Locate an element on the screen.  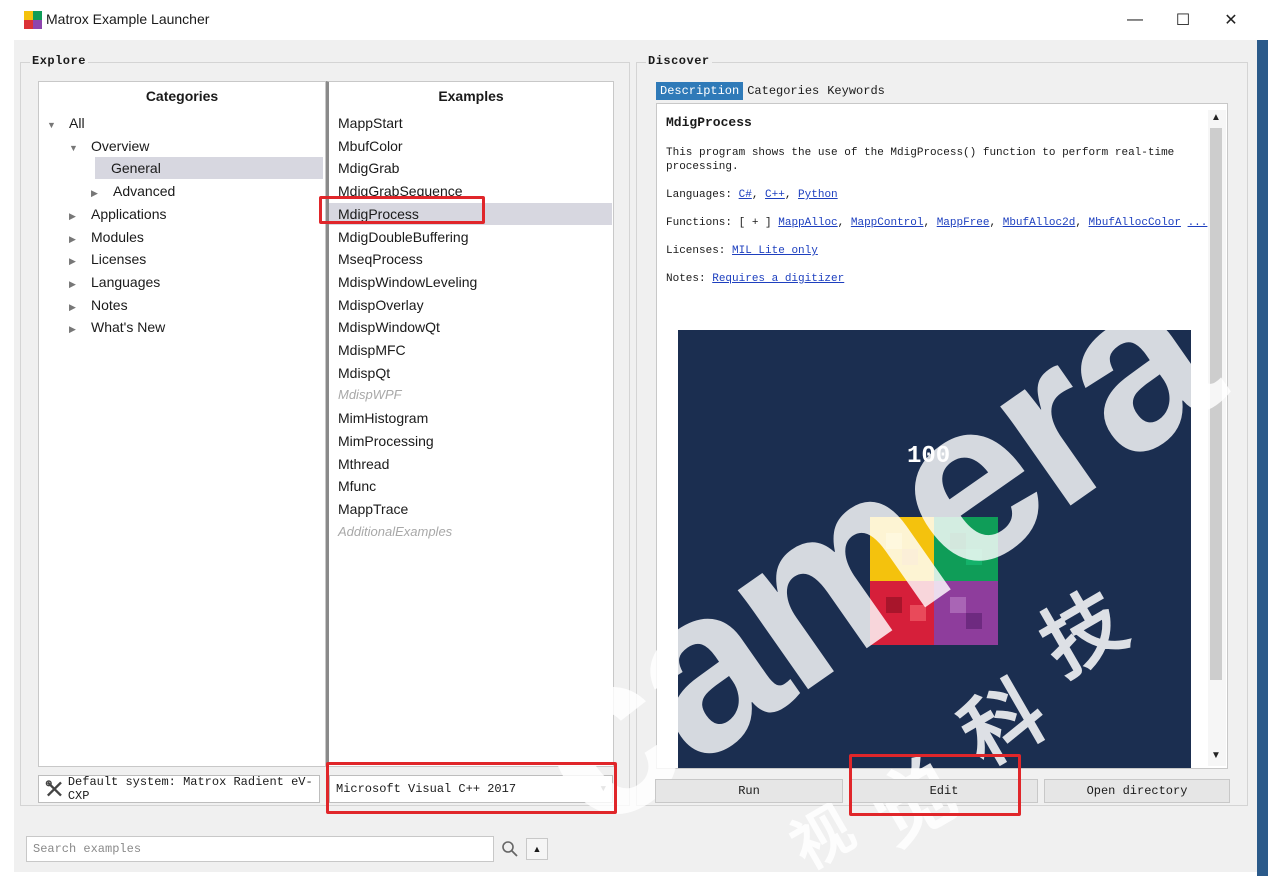
example-item: MdigGrab is located at coordinates (368, 168).